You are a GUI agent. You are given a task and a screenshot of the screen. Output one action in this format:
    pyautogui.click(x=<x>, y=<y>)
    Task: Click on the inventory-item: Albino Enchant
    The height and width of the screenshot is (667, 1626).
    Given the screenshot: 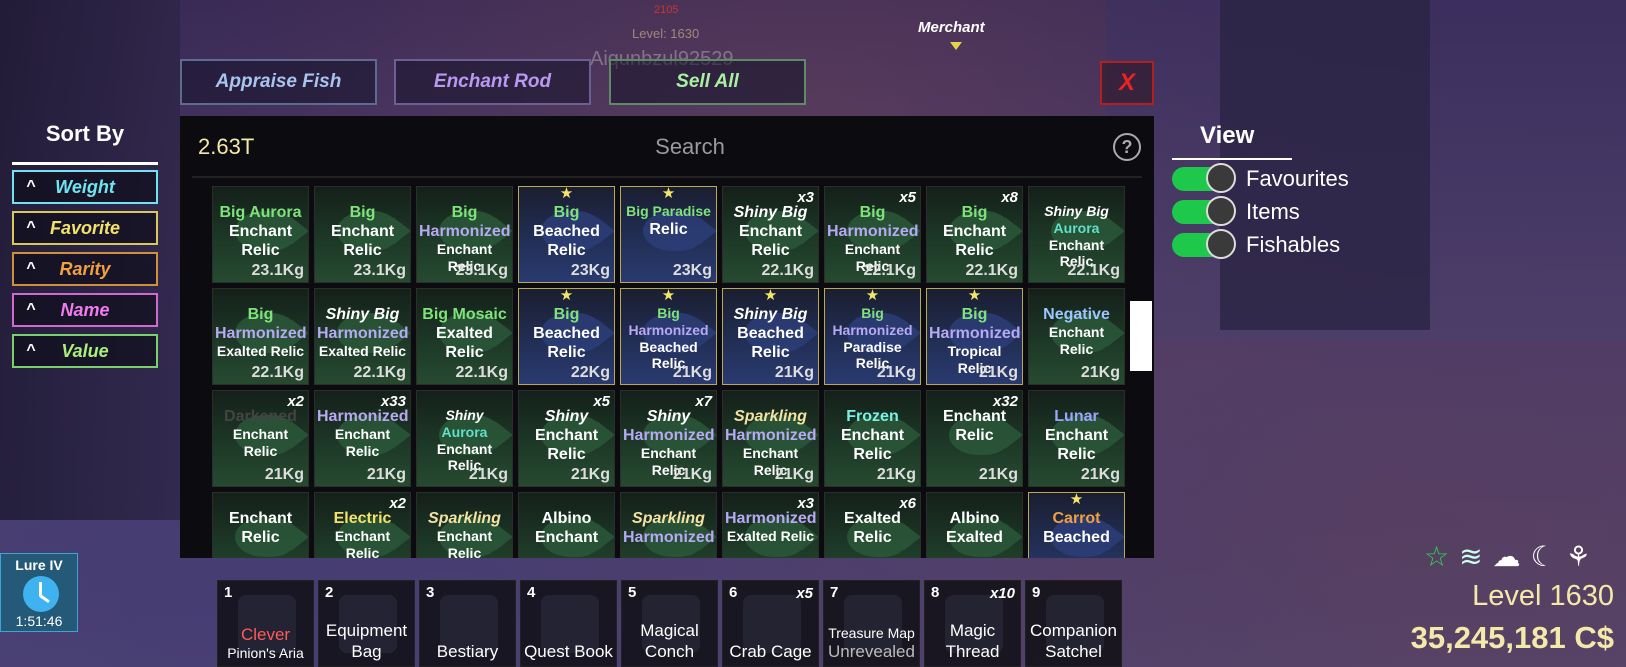 What is the action you would take?
    pyautogui.click(x=566, y=525)
    